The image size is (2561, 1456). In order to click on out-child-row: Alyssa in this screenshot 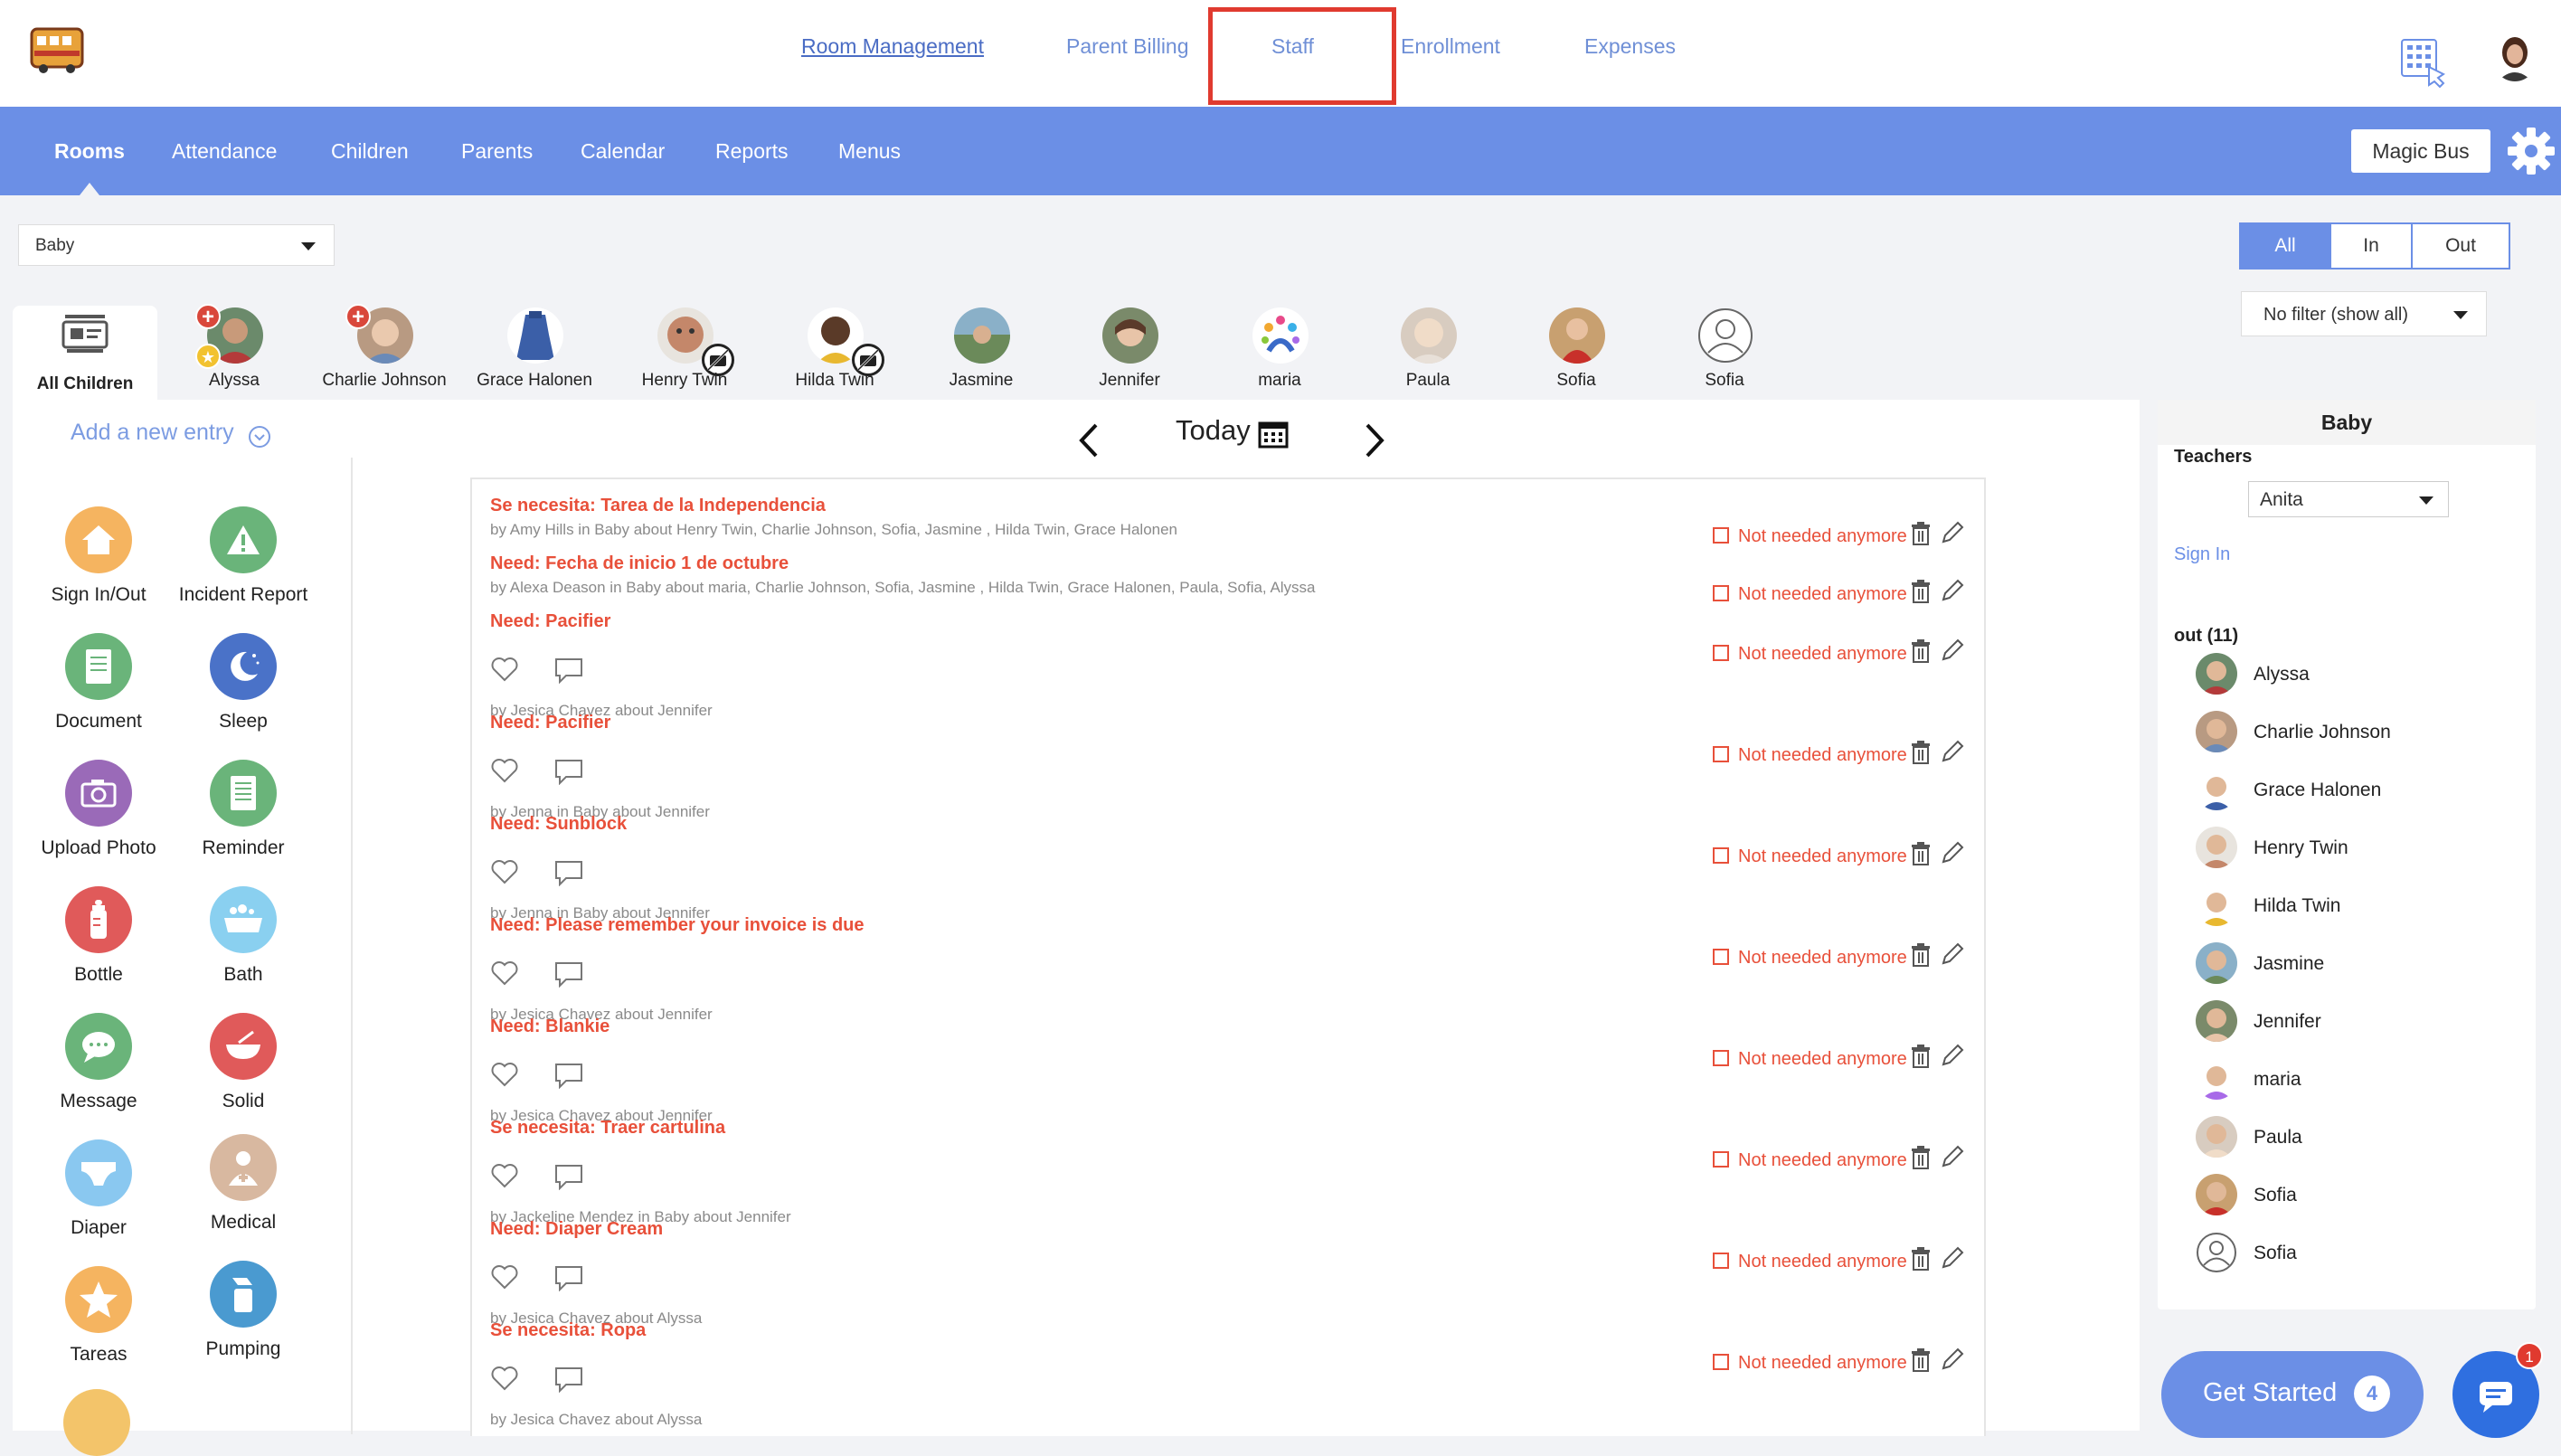, I will do `click(2358, 678)`.